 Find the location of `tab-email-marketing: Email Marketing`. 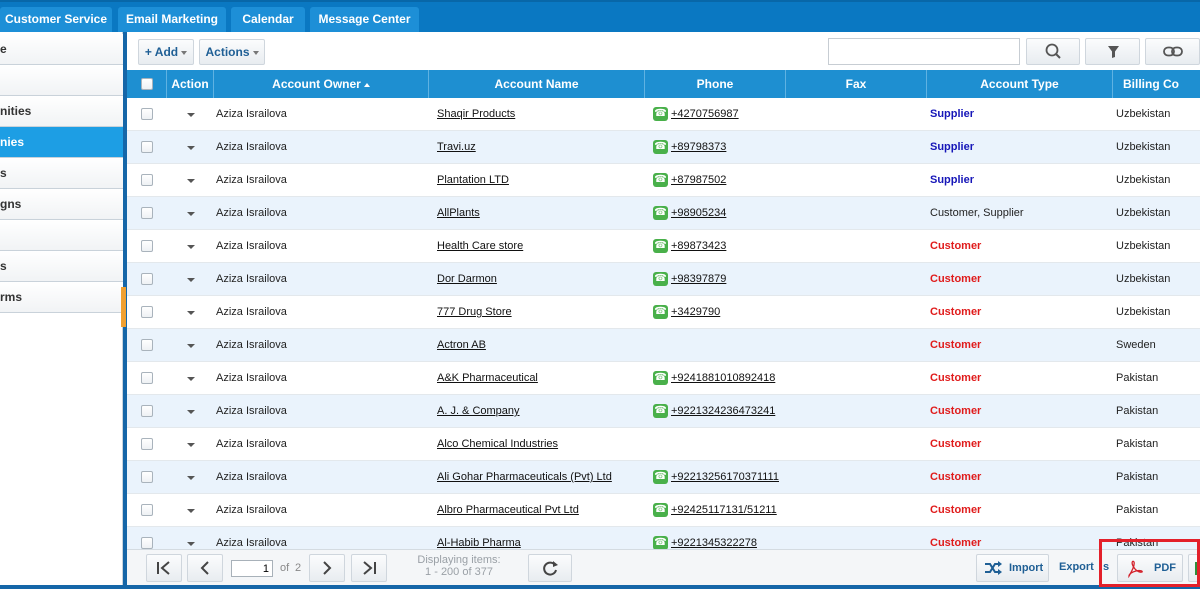

tab-email-marketing: Email Marketing is located at coordinates (172, 20).